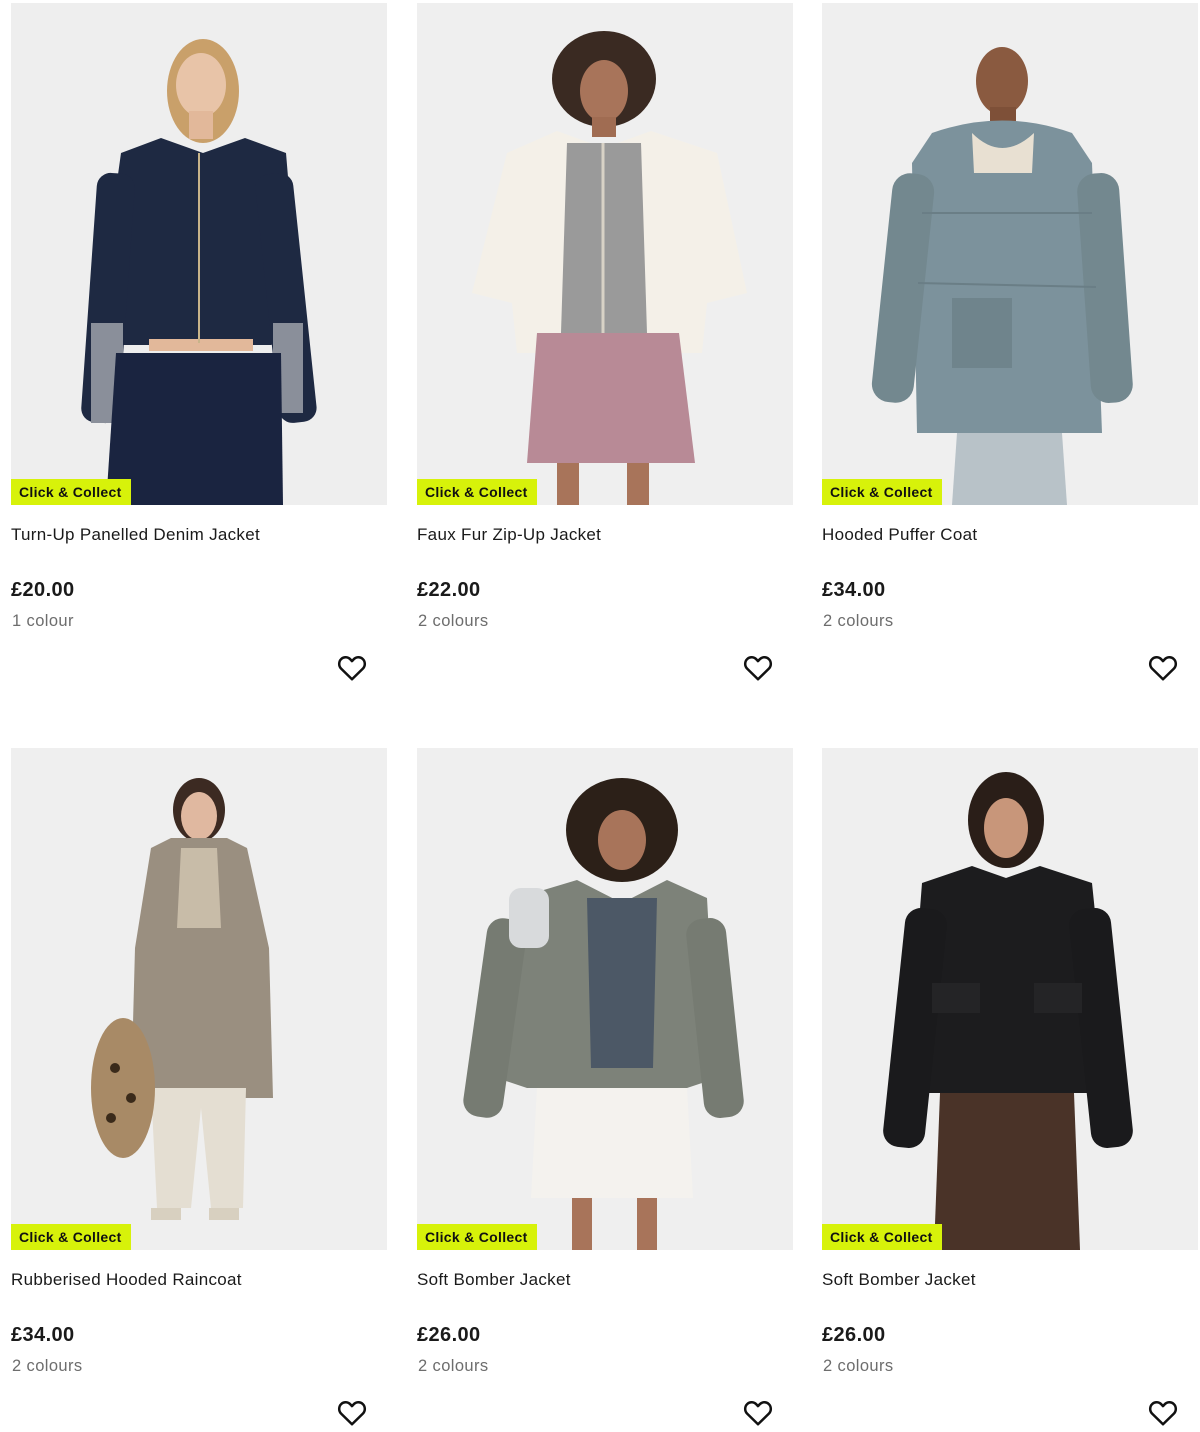 This screenshot has height=1432, width=1200. Describe the element at coordinates (135, 535) in the screenshot. I see `product-title: Turn-Up Panelled Denim Jacket` at that location.